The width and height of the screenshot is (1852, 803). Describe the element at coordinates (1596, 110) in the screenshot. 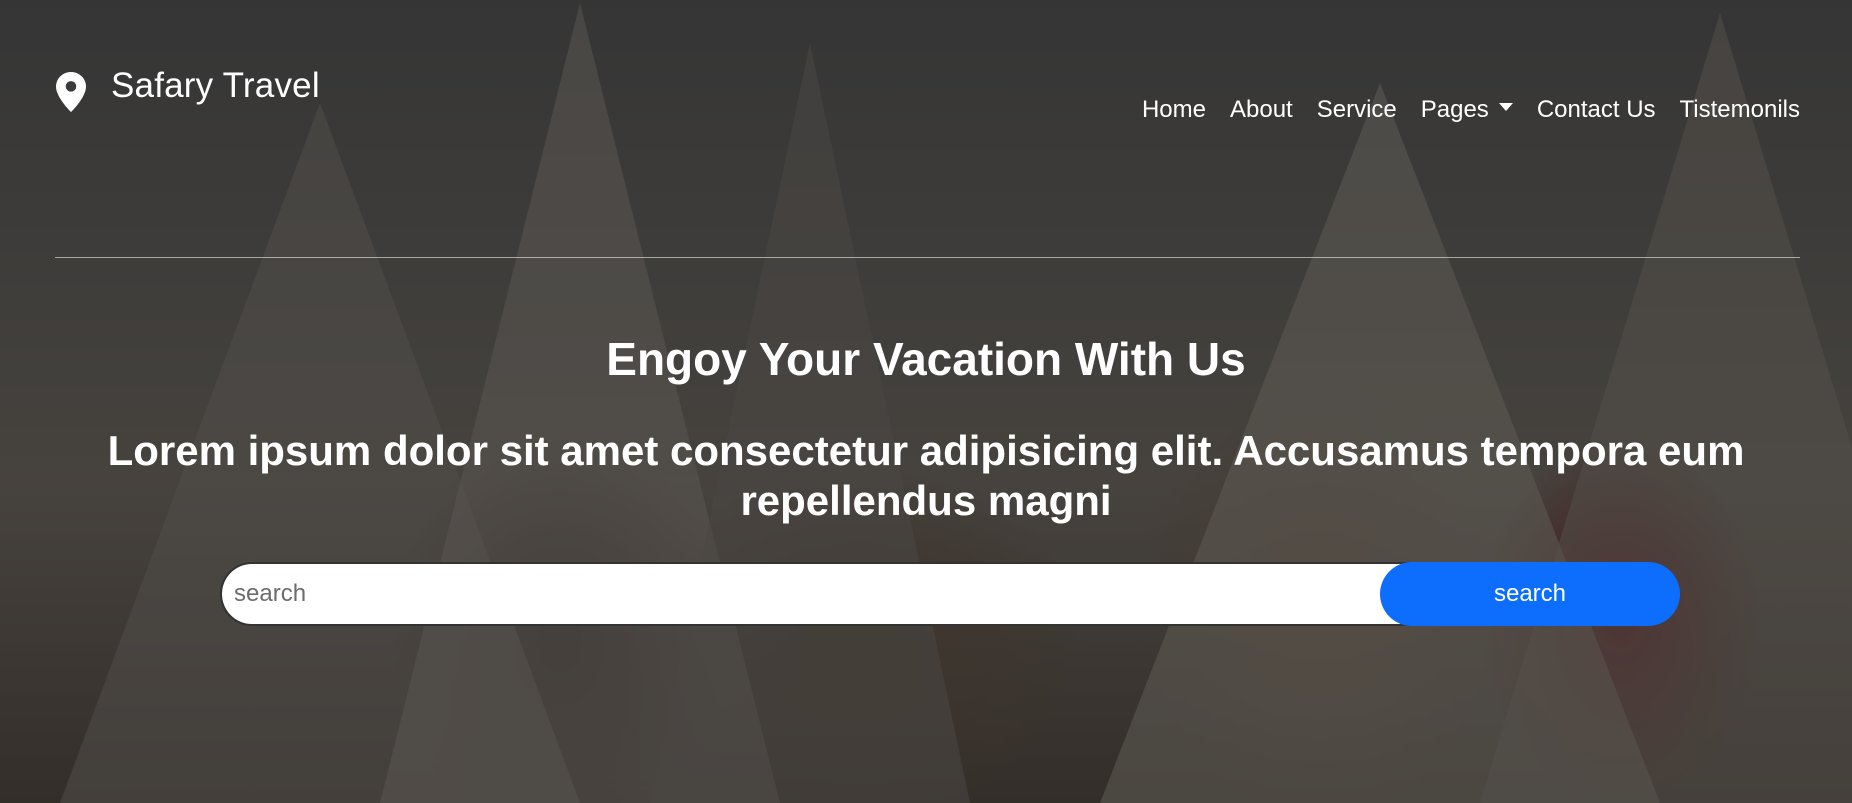

I see `nav-item-contact-us: Contact Us` at that location.